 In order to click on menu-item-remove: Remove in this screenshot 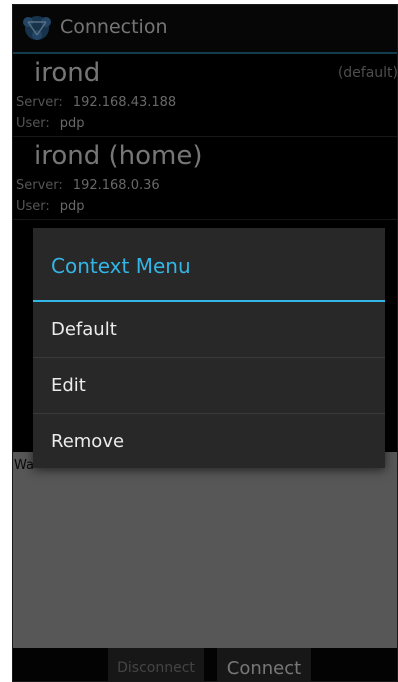, I will do `click(209, 441)`.